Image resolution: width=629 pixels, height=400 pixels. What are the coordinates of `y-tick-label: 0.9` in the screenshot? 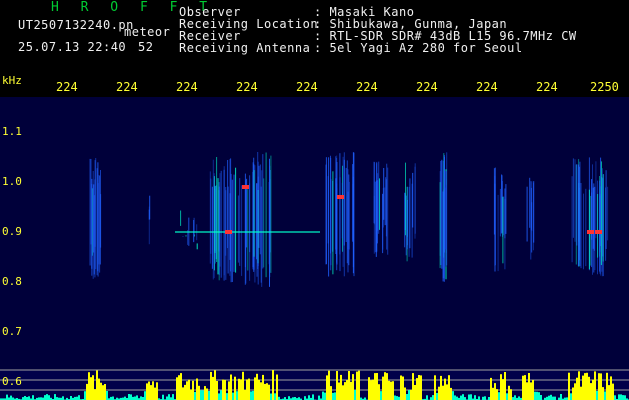 It's located at (12, 231).